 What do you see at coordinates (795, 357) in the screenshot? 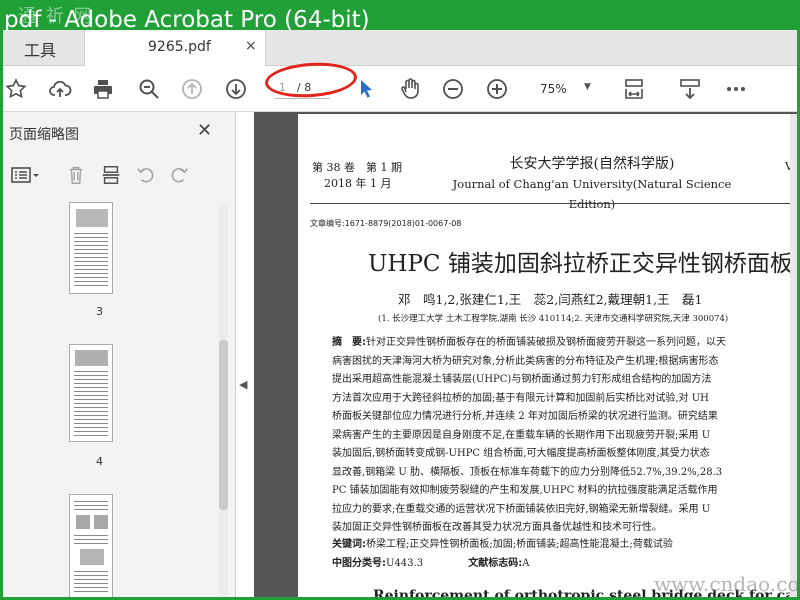
I see `document-scrollbar` at bounding box center [795, 357].